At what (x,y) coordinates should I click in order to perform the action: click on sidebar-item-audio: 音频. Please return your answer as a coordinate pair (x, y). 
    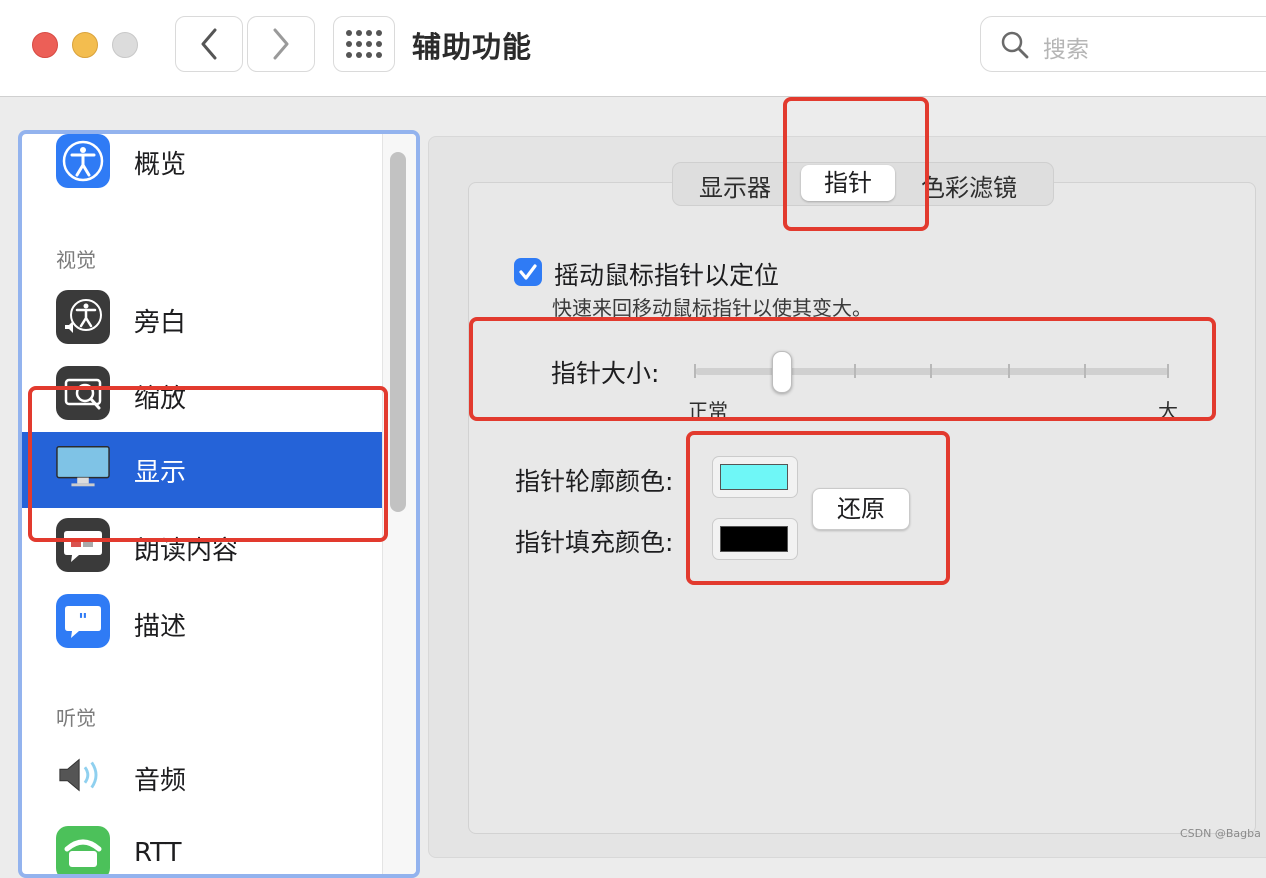
    Looking at the image, I should click on (202, 778).